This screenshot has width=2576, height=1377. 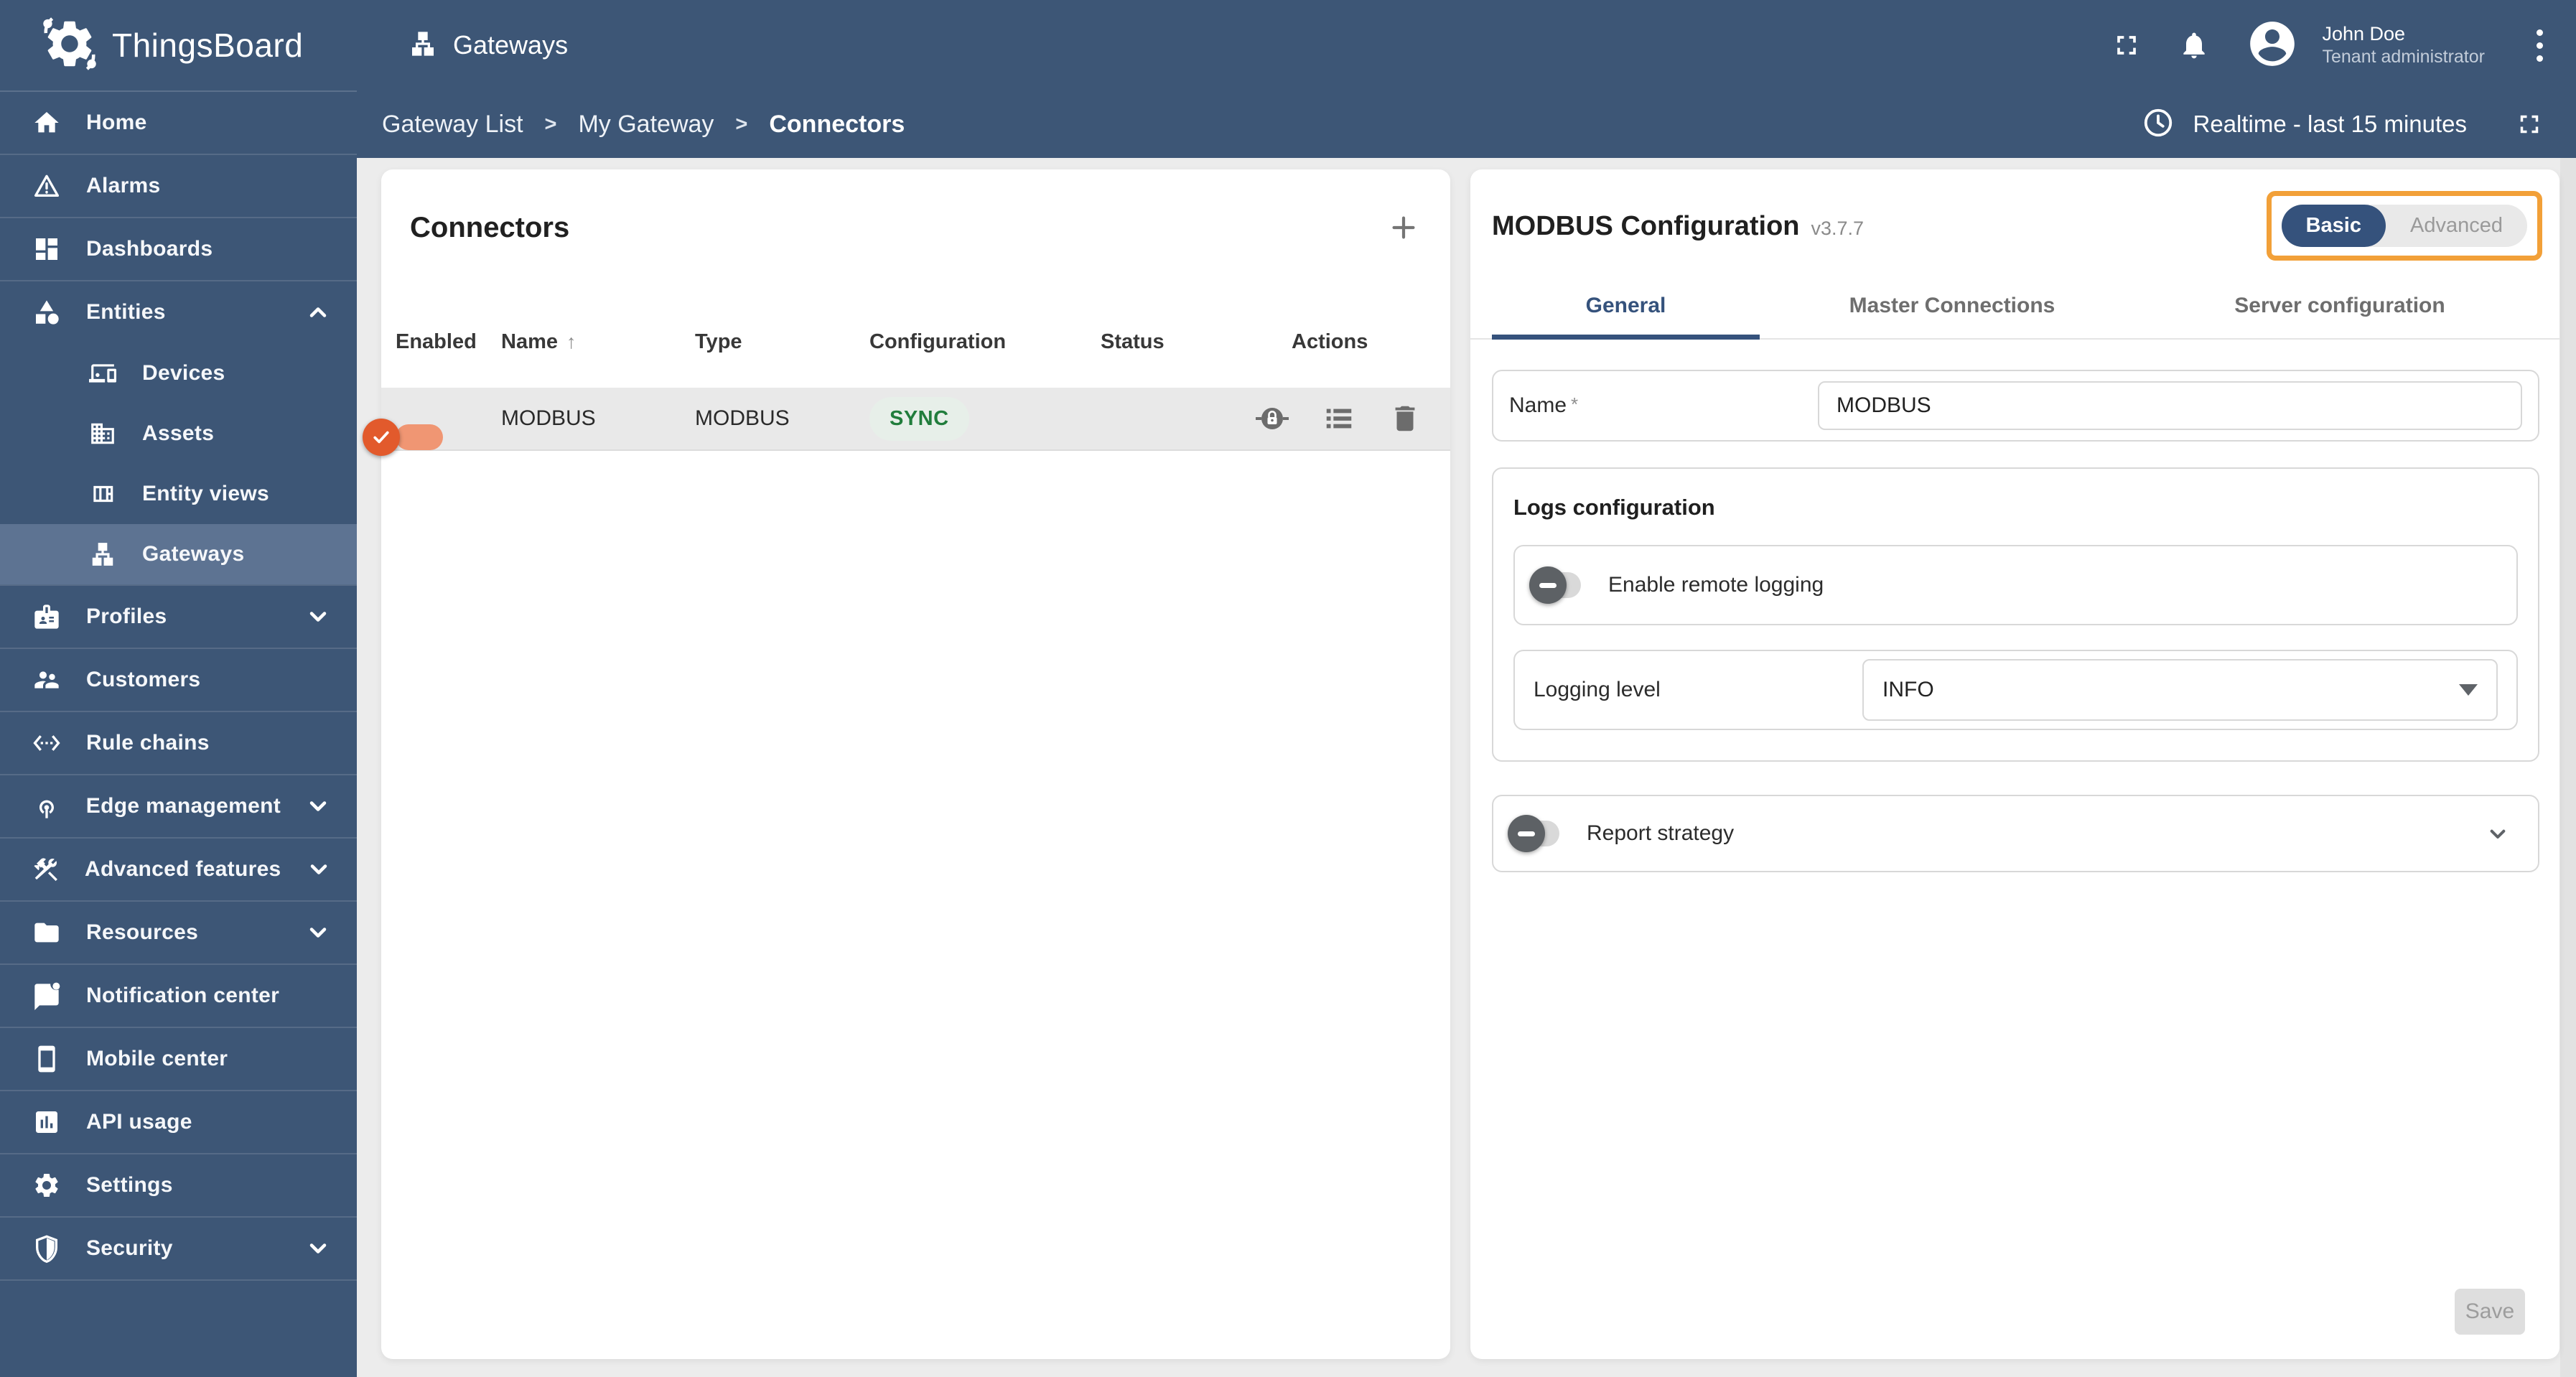 I want to click on add-connector-button, so click(x=1403, y=227).